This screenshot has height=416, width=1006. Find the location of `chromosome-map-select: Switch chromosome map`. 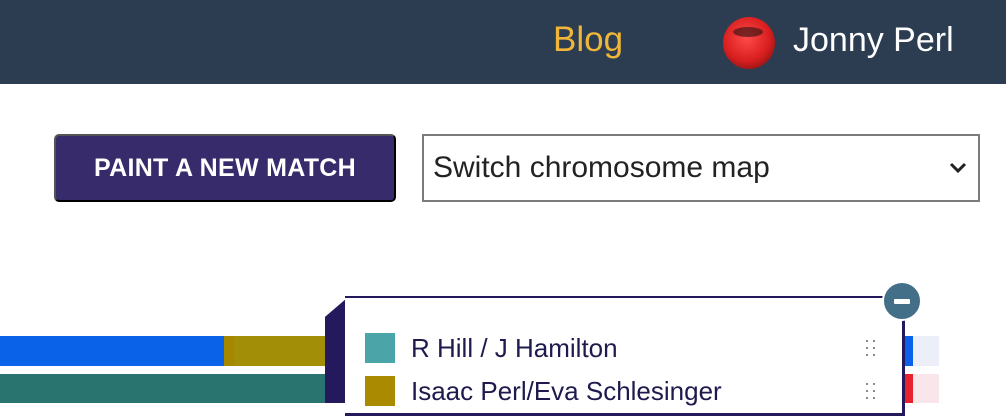

chromosome-map-select: Switch chromosome map is located at coordinates (701, 168).